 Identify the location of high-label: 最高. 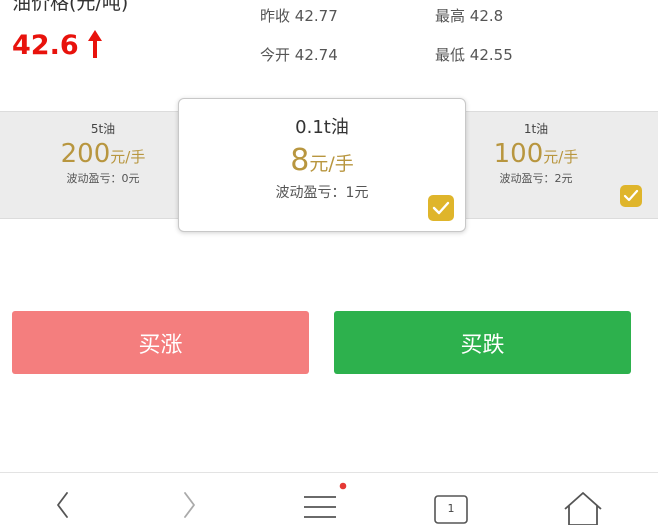
(450, 16).